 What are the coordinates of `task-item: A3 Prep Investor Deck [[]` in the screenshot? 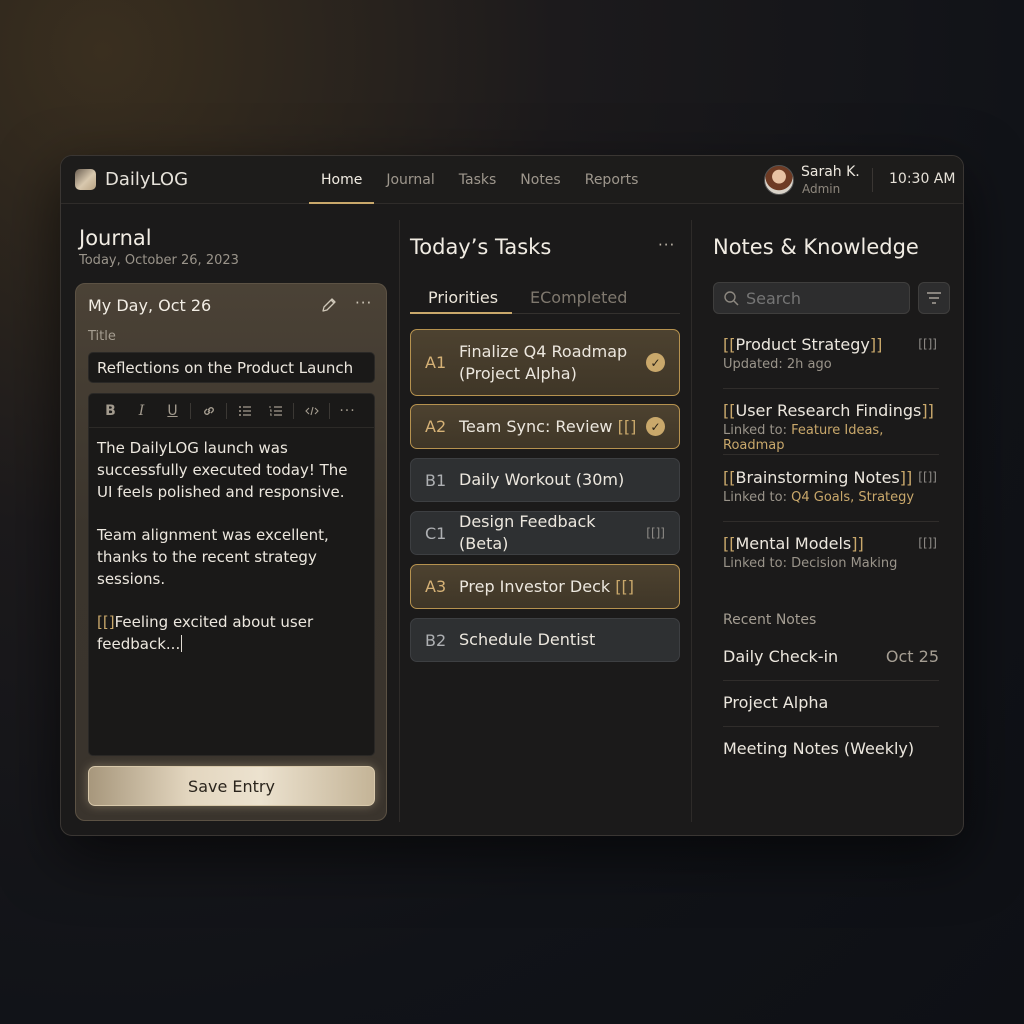 It's located at (545, 586).